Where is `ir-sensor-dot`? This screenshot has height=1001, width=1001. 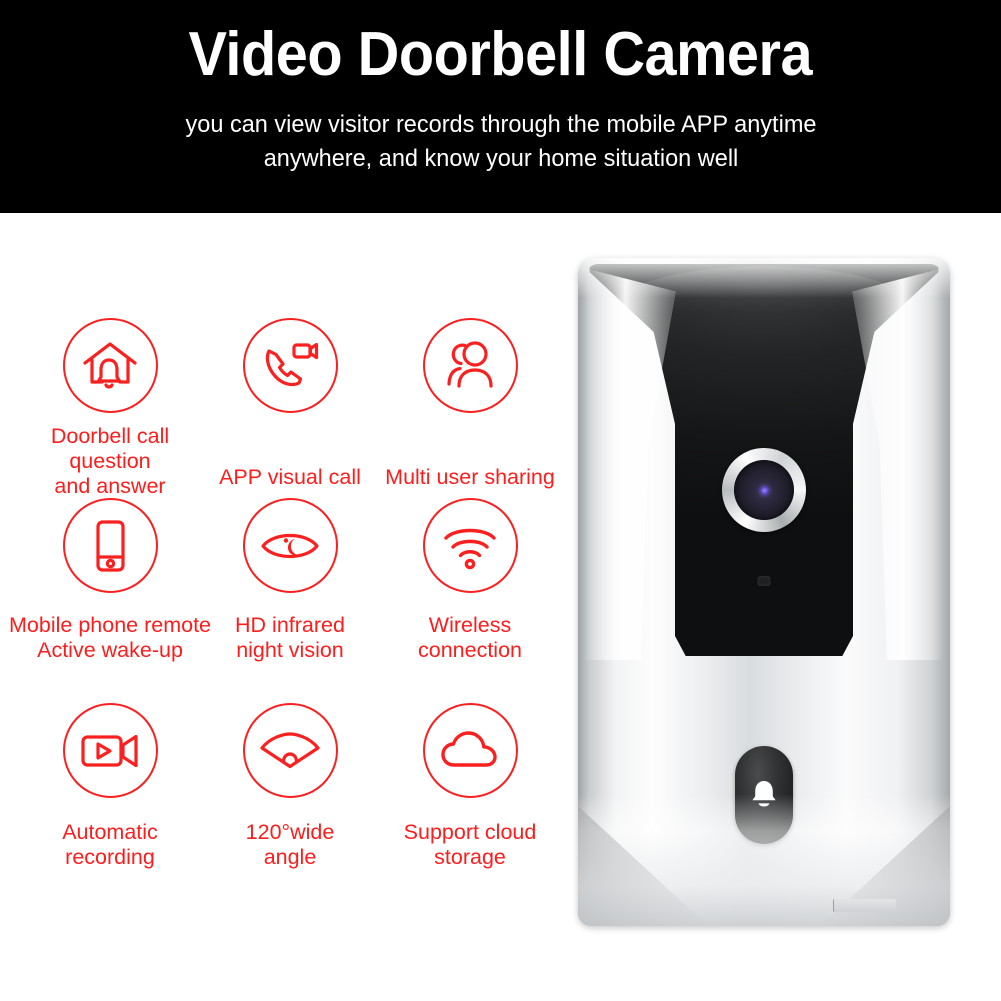
ir-sensor-dot is located at coordinates (764, 581).